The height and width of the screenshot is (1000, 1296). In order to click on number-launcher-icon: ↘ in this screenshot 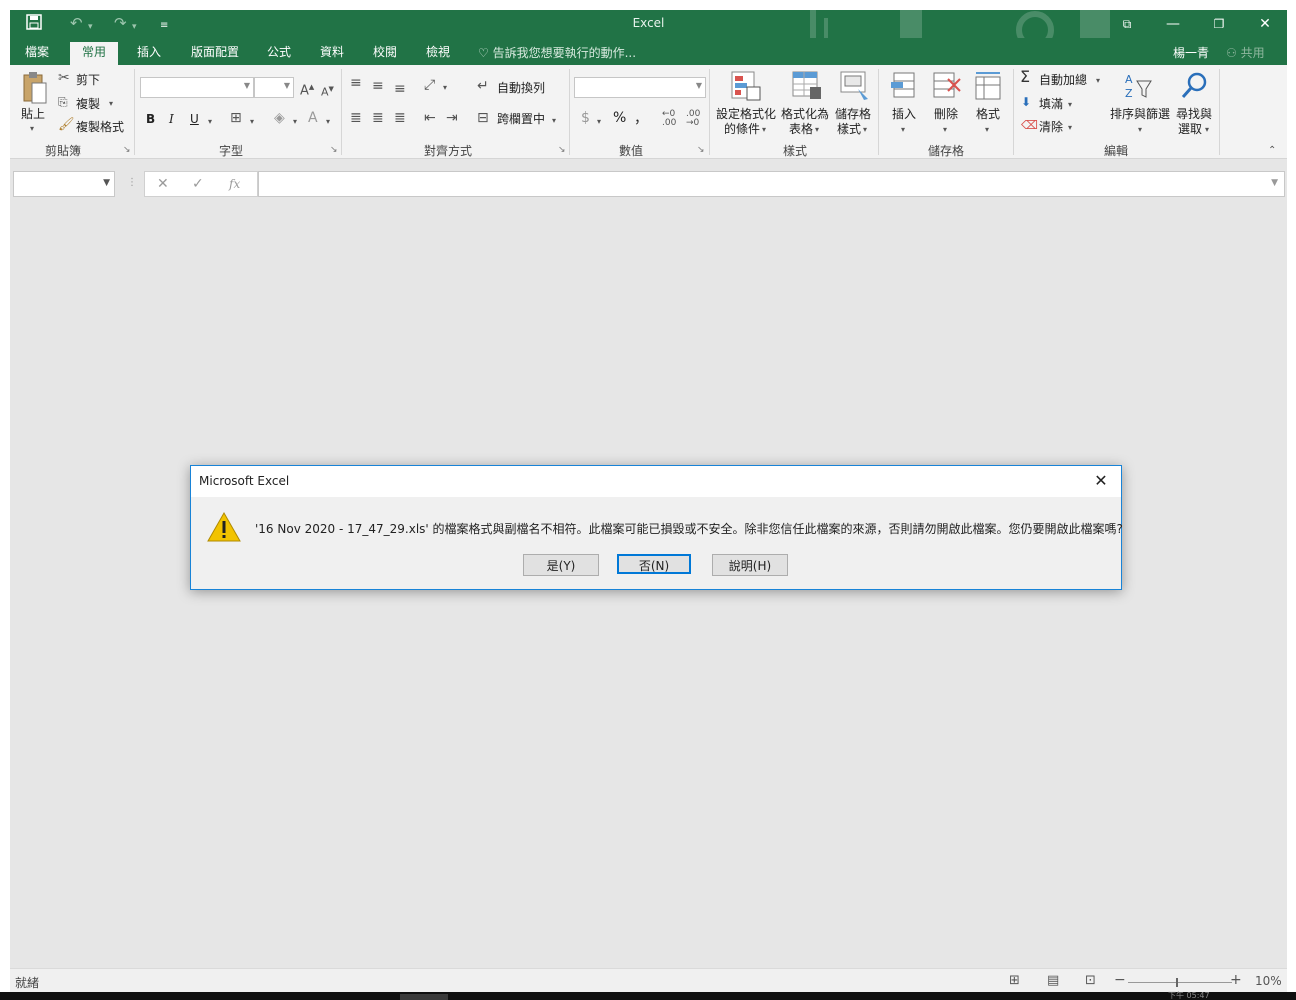, I will do `click(701, 150)`.